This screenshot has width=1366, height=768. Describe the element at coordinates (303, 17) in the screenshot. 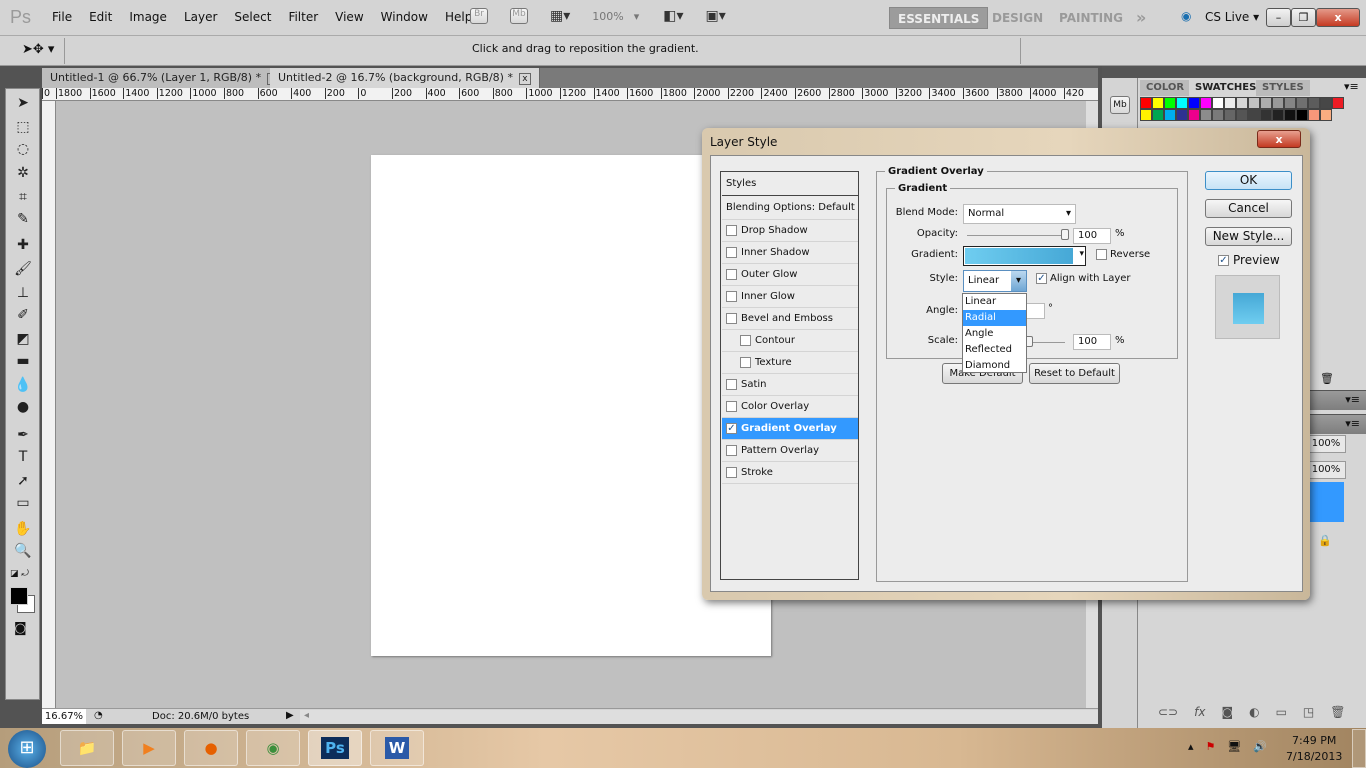

I see `menu-filter: Filter` at that location.